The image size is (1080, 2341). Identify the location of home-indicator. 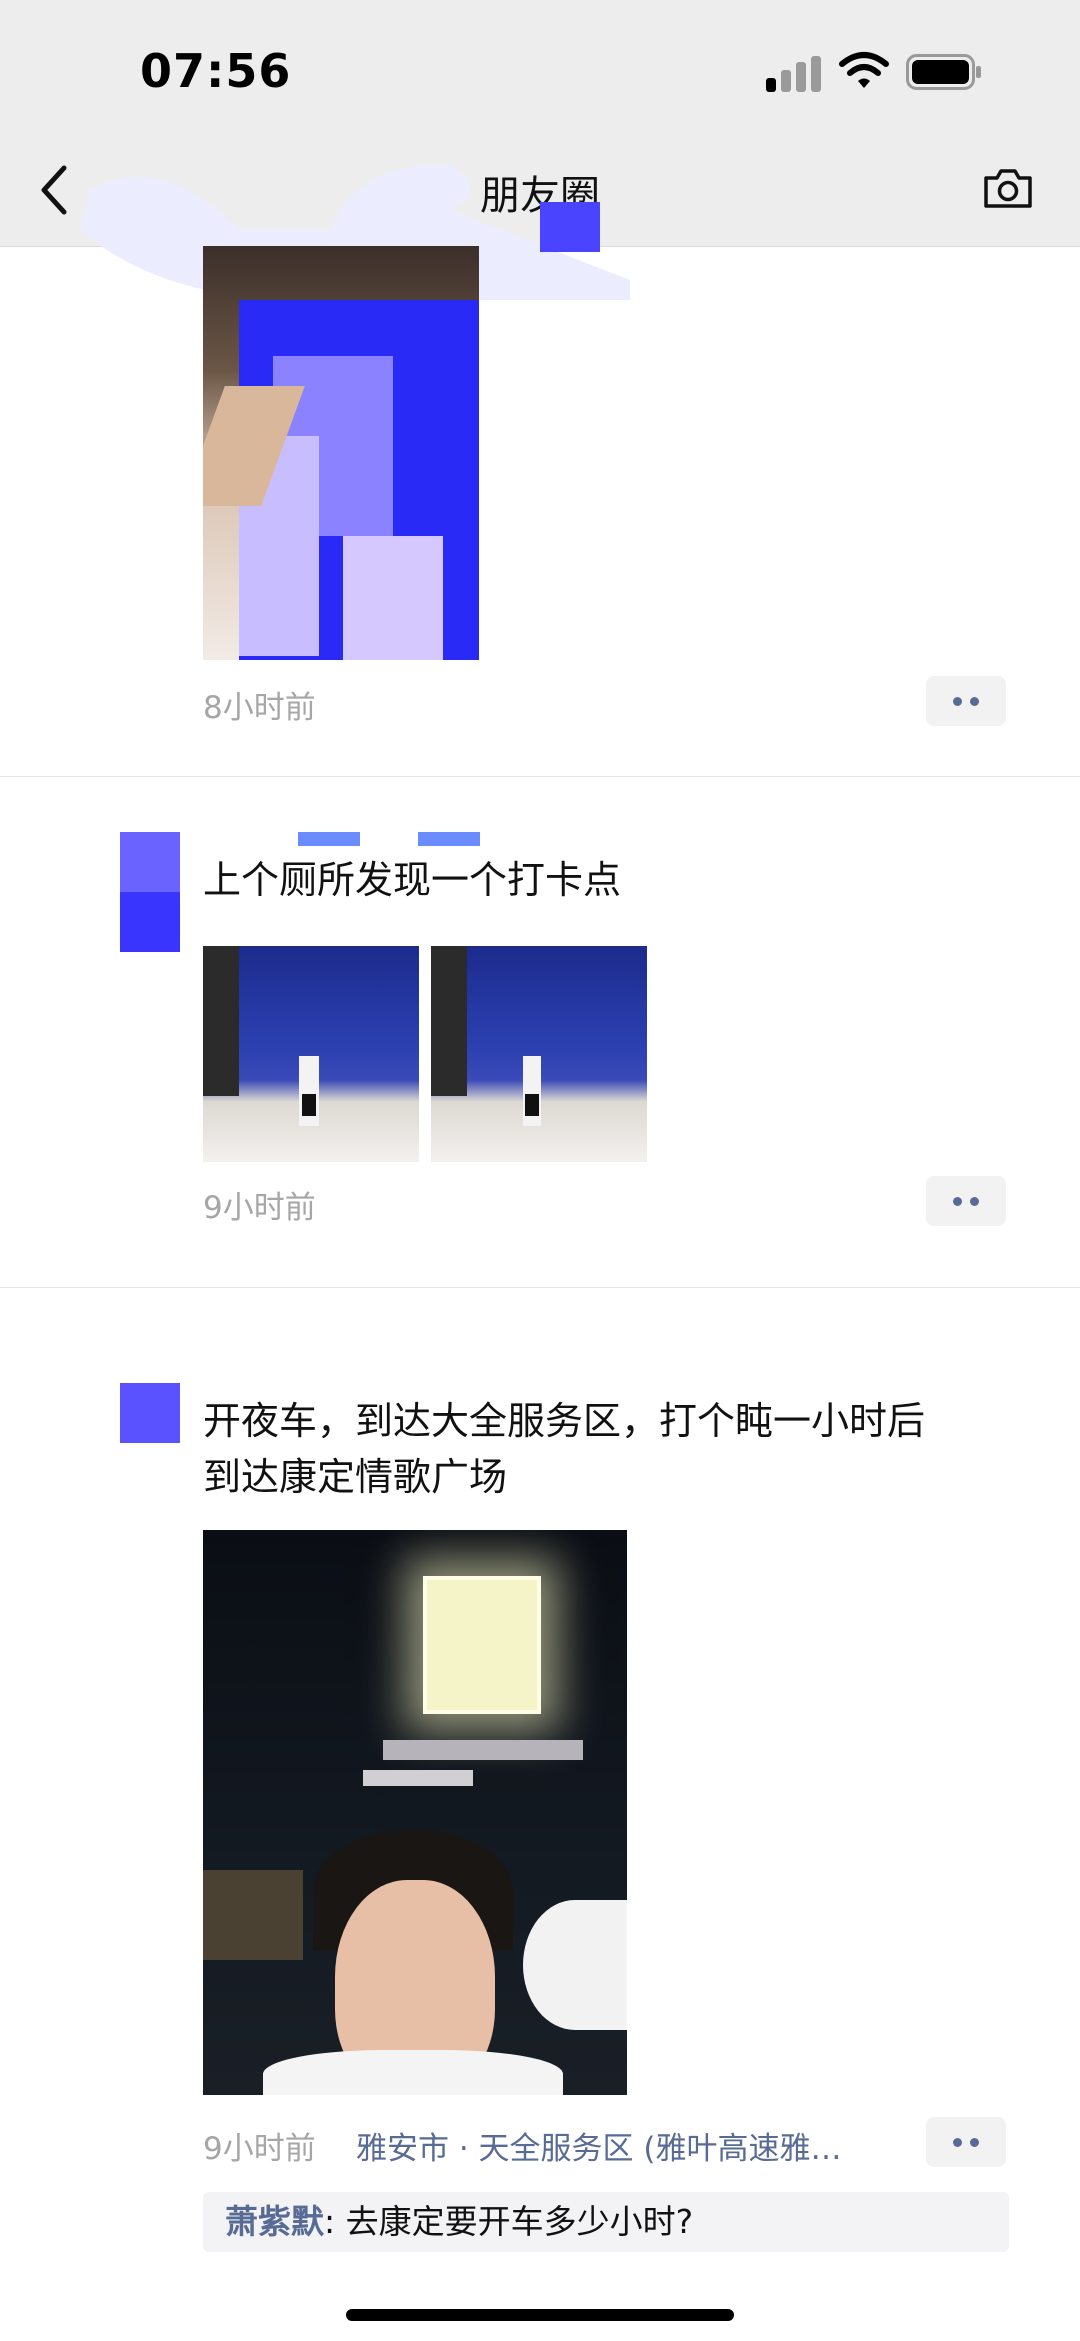
(540, 2315).